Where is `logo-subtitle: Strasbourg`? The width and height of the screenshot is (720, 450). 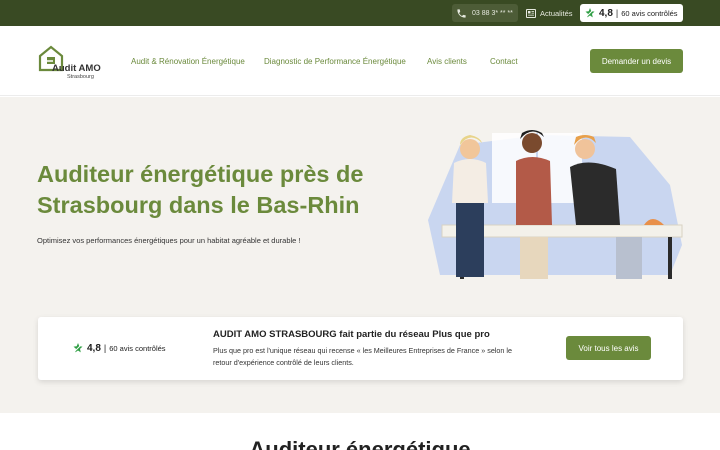 logo-subtitle: Strasbourg is located at coordinates (80, 77).